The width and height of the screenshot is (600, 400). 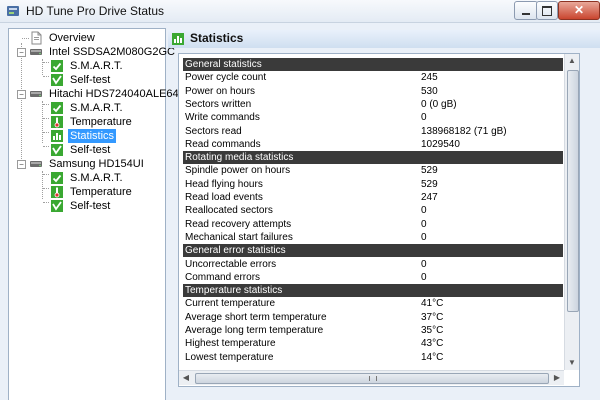 What do you see at coordinates (432, 330) in the screenshot?
I see `stat-value: 35°C` at bounding box center [432, 330].